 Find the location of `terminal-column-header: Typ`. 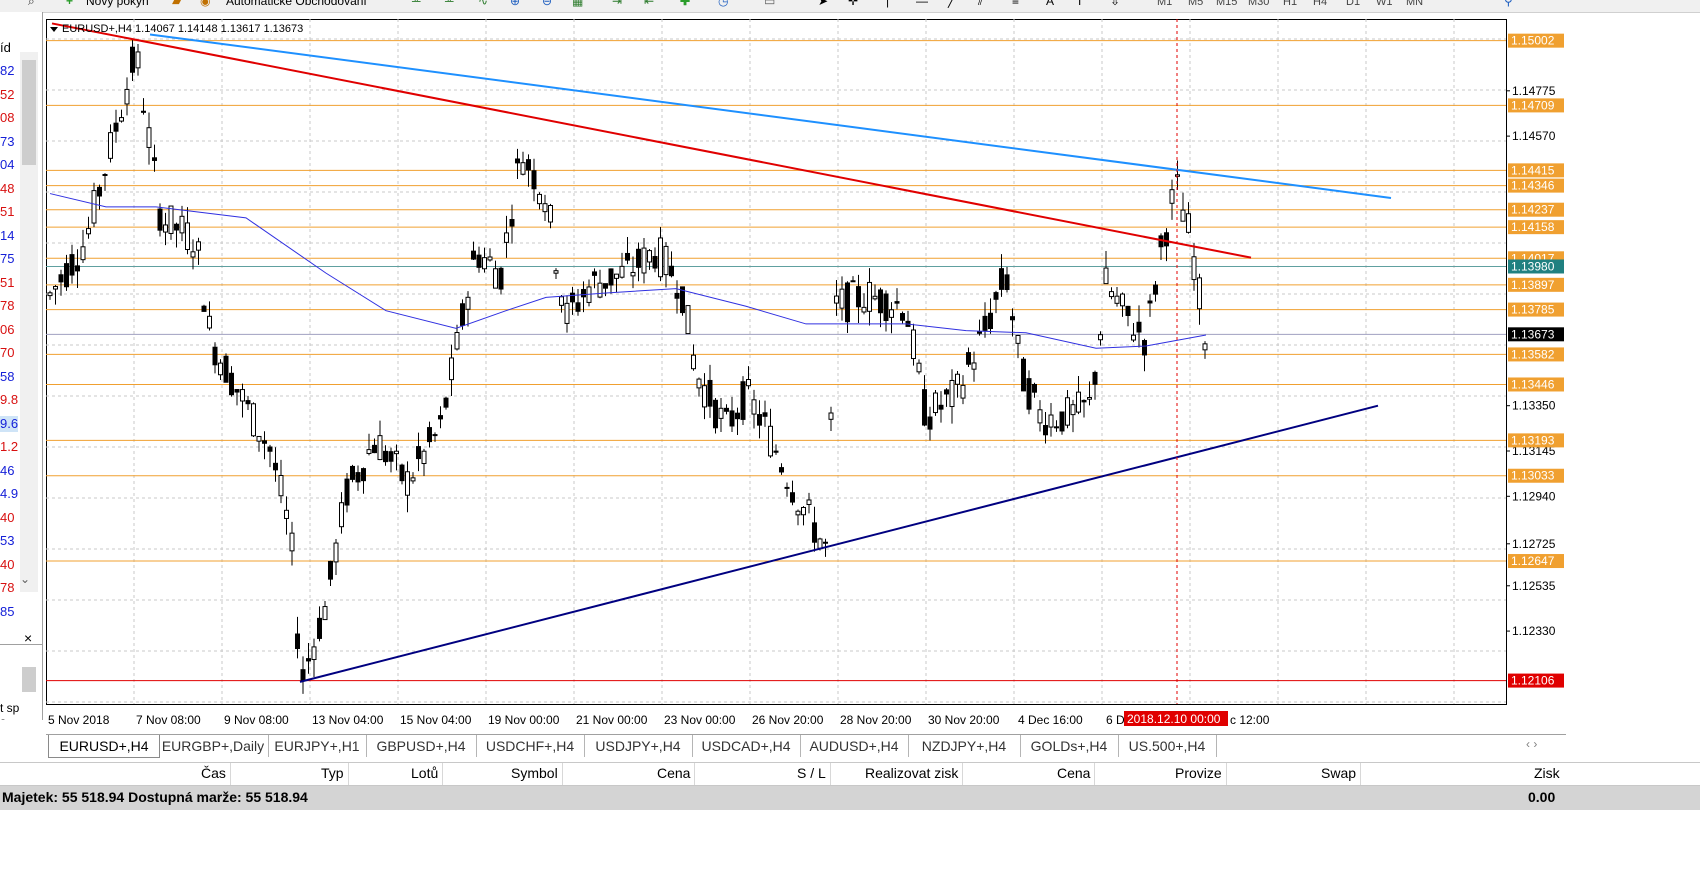

terminal-column-header: Typ is located at coordinates (332, 773).